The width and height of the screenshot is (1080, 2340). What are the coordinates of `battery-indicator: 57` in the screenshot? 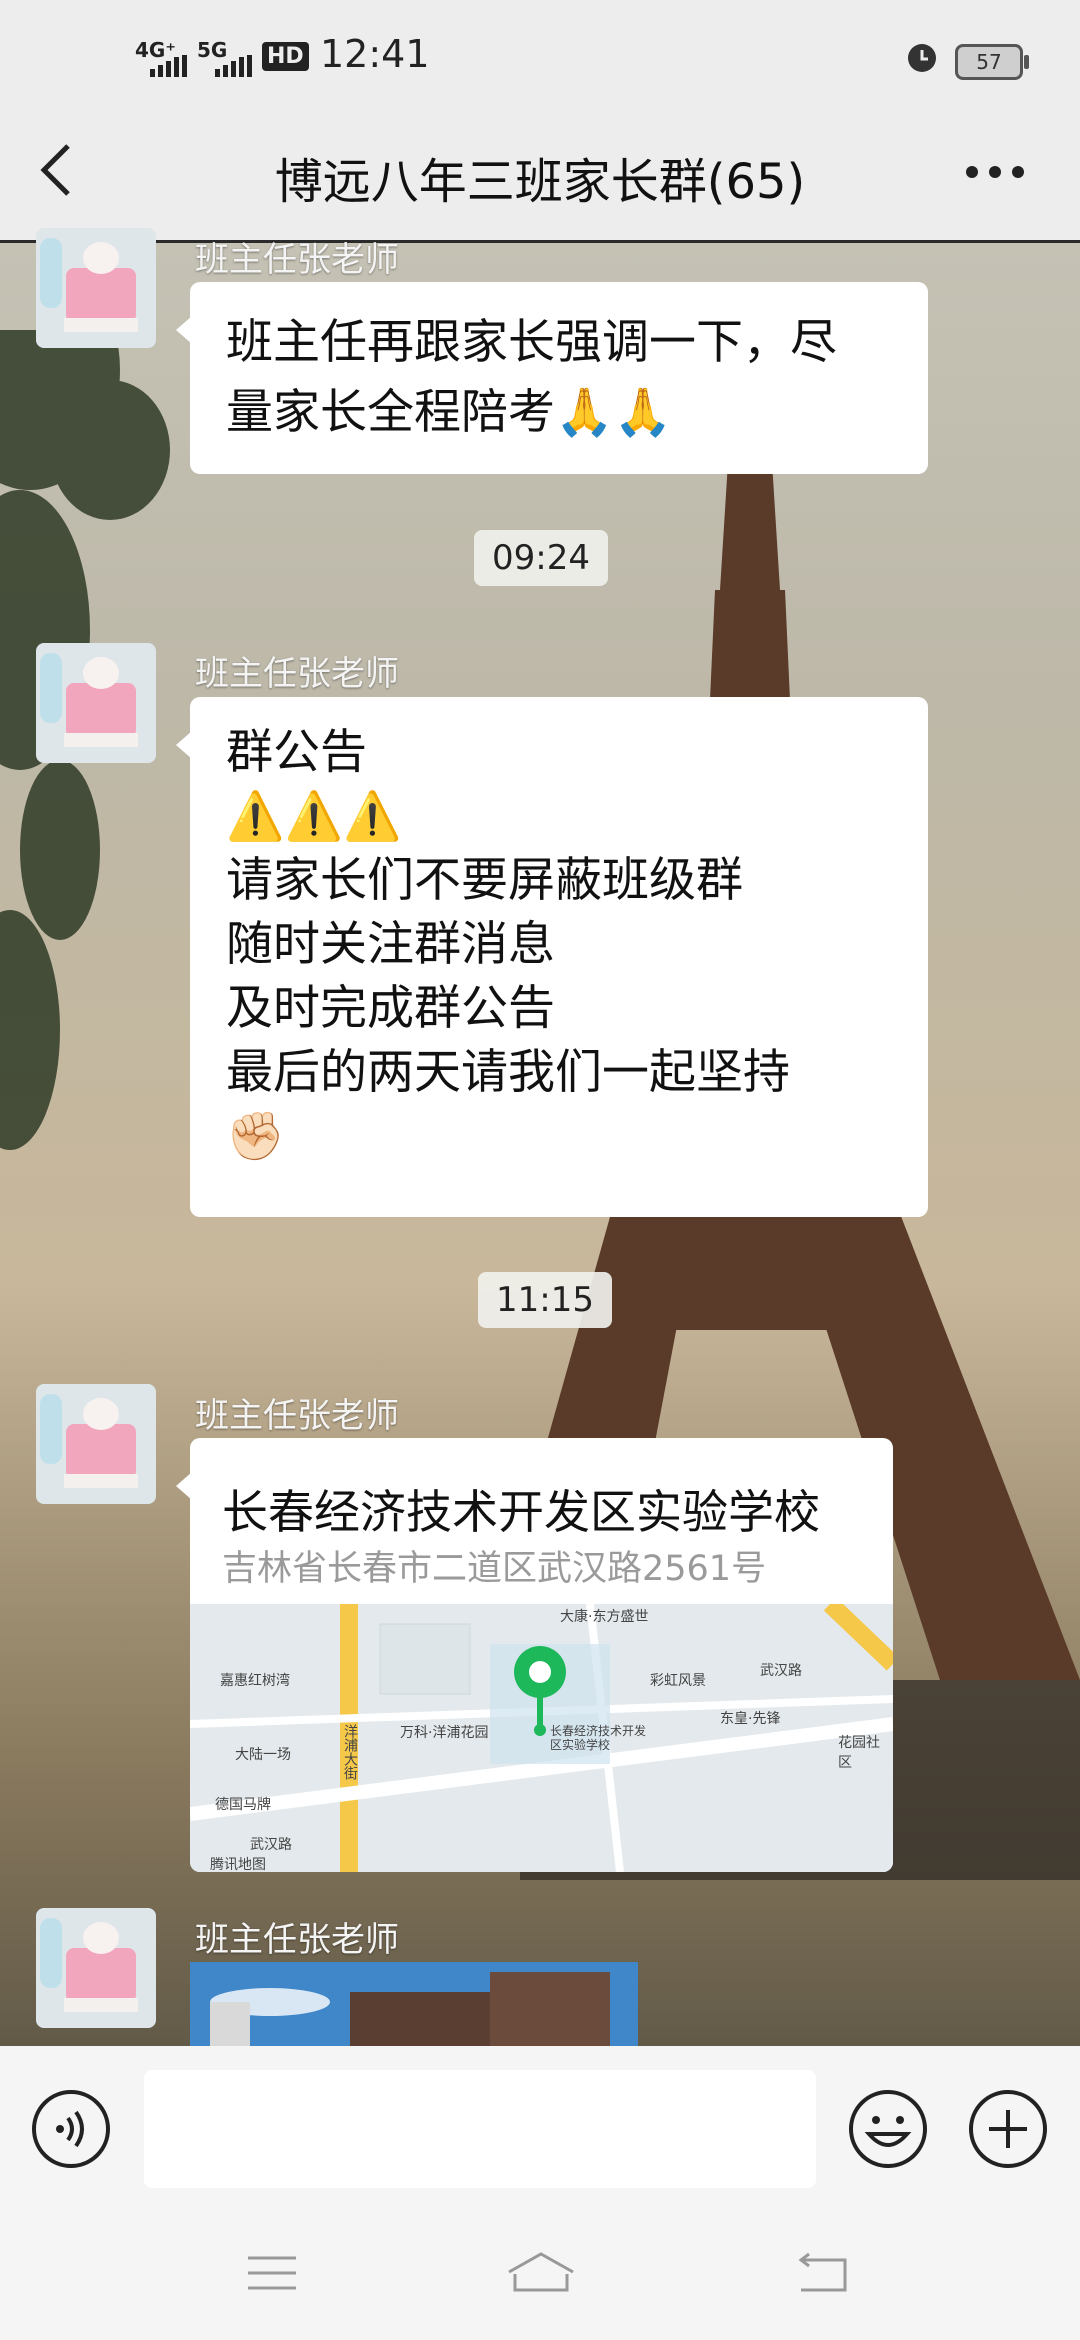 It's located at (992, 62).